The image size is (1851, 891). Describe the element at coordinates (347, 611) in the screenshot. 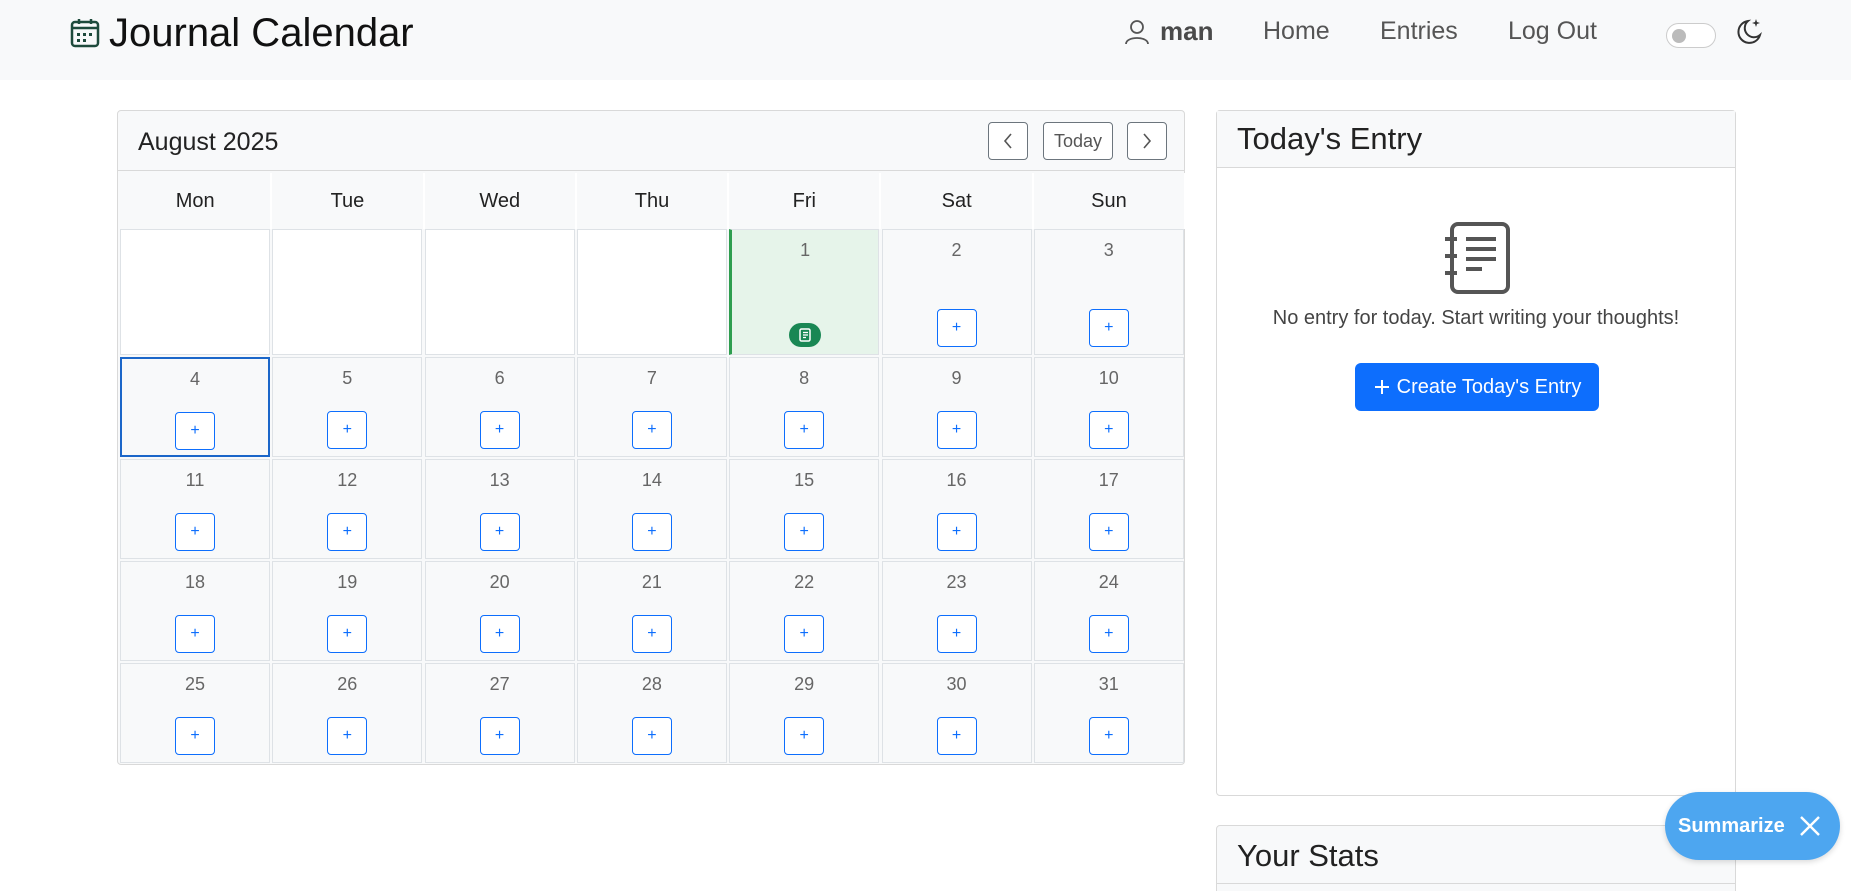

I see `day-cell: 19 +` at that location.